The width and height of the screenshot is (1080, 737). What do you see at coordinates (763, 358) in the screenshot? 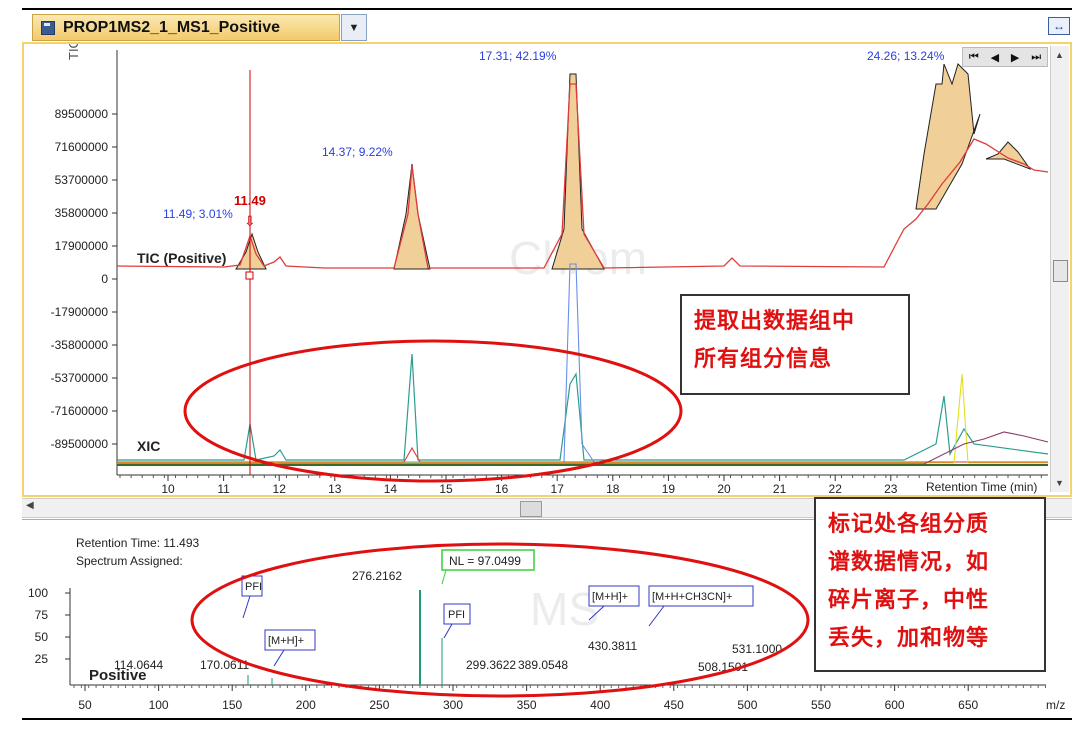
I see `annotation-line: 所有组分信息` at bounding box center [763, 358].